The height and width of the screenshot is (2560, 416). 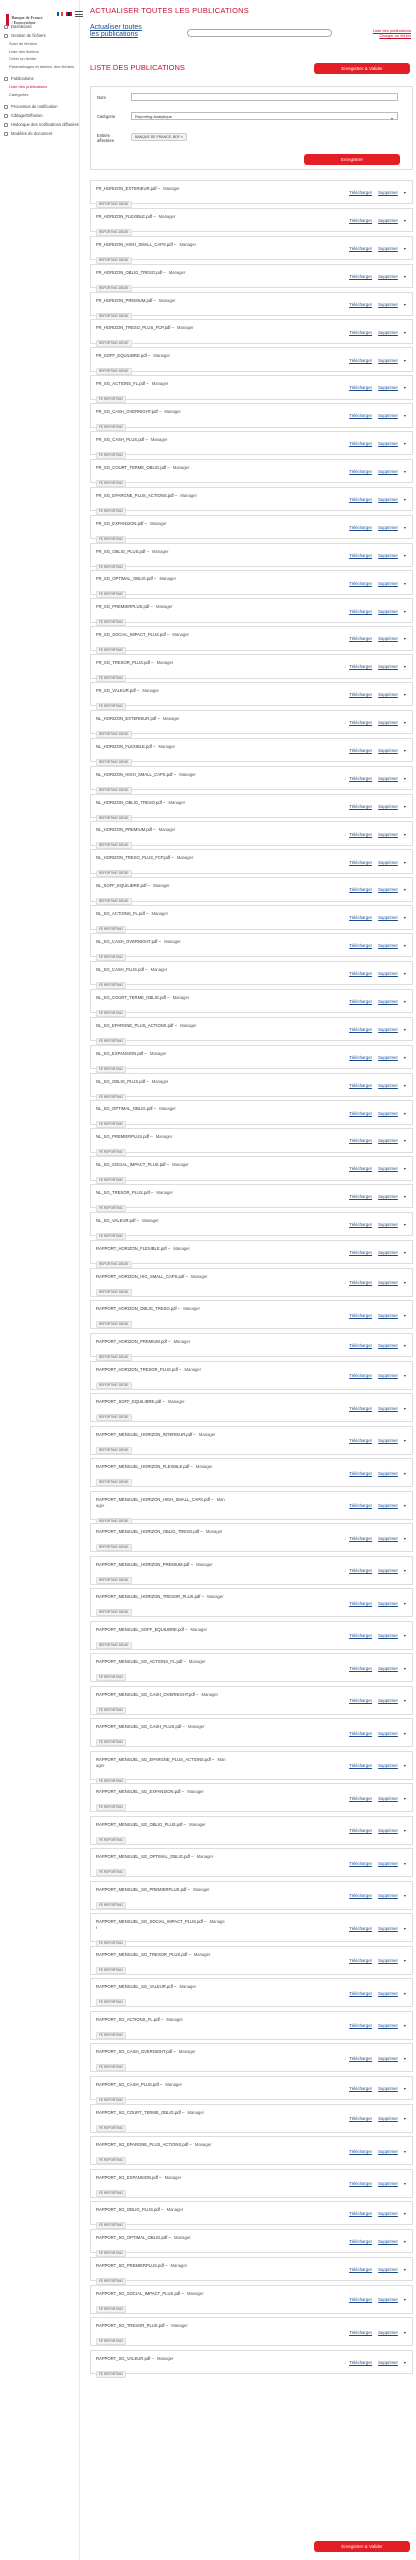 I want to click on publication-name: RAPPORT_SG_OPTIMAL_OBLIG.pdf, so click(x=131, y=2237).